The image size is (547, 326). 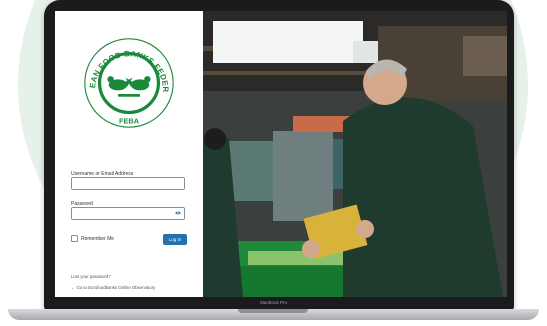 What do you see at coordinates (74, 238) in the screenshot?
I see `remember-me-checkbox` at bounding box center [74, 238].